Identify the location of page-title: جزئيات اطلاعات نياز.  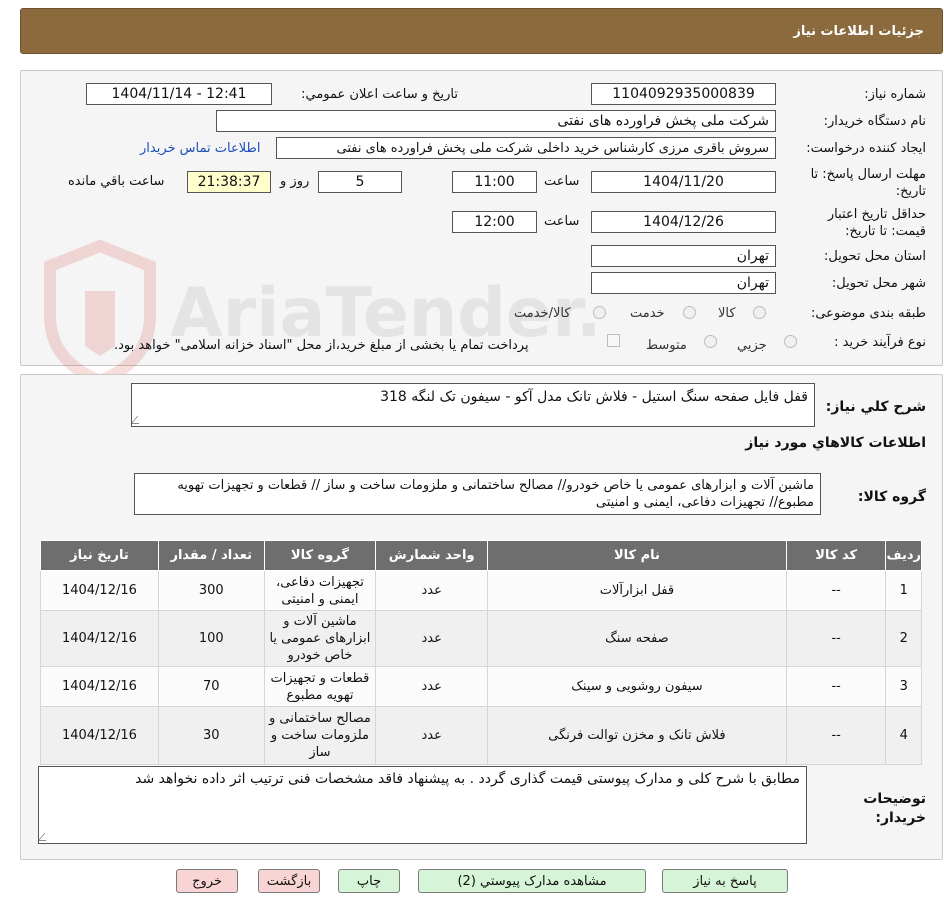
(858, 31).